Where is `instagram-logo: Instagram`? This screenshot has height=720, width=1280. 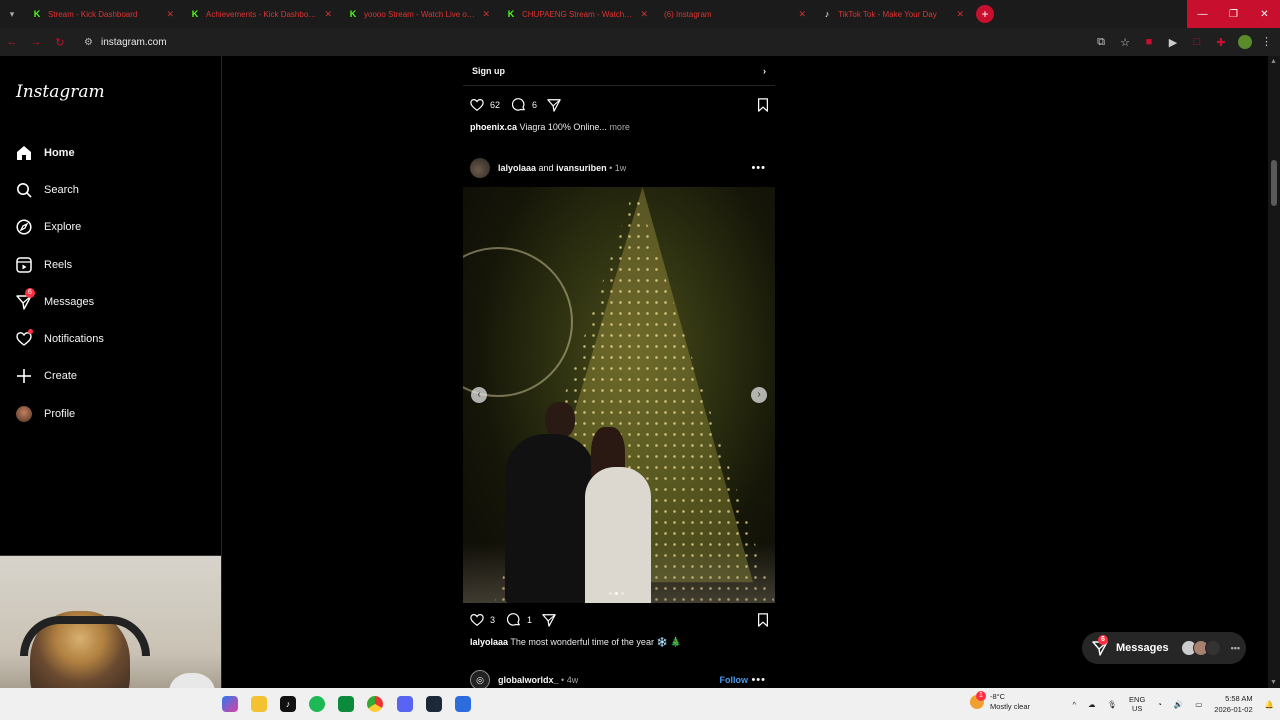
instagram-logo: Instagram is located at coordinates (60, 92).